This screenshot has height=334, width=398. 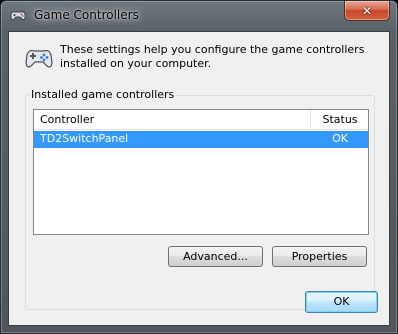 What do you see at coordinates (341, 302) in the screenshot?
I see `ok-button: OK` at bounding box center [341, 302].